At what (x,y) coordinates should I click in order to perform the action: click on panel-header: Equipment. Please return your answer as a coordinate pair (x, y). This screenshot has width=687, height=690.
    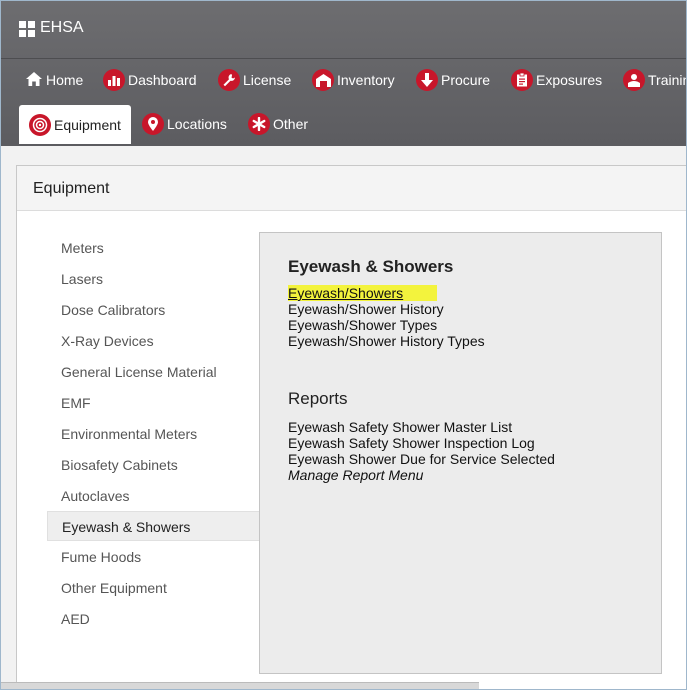
    Looking at the image, I should click on (351, 188).